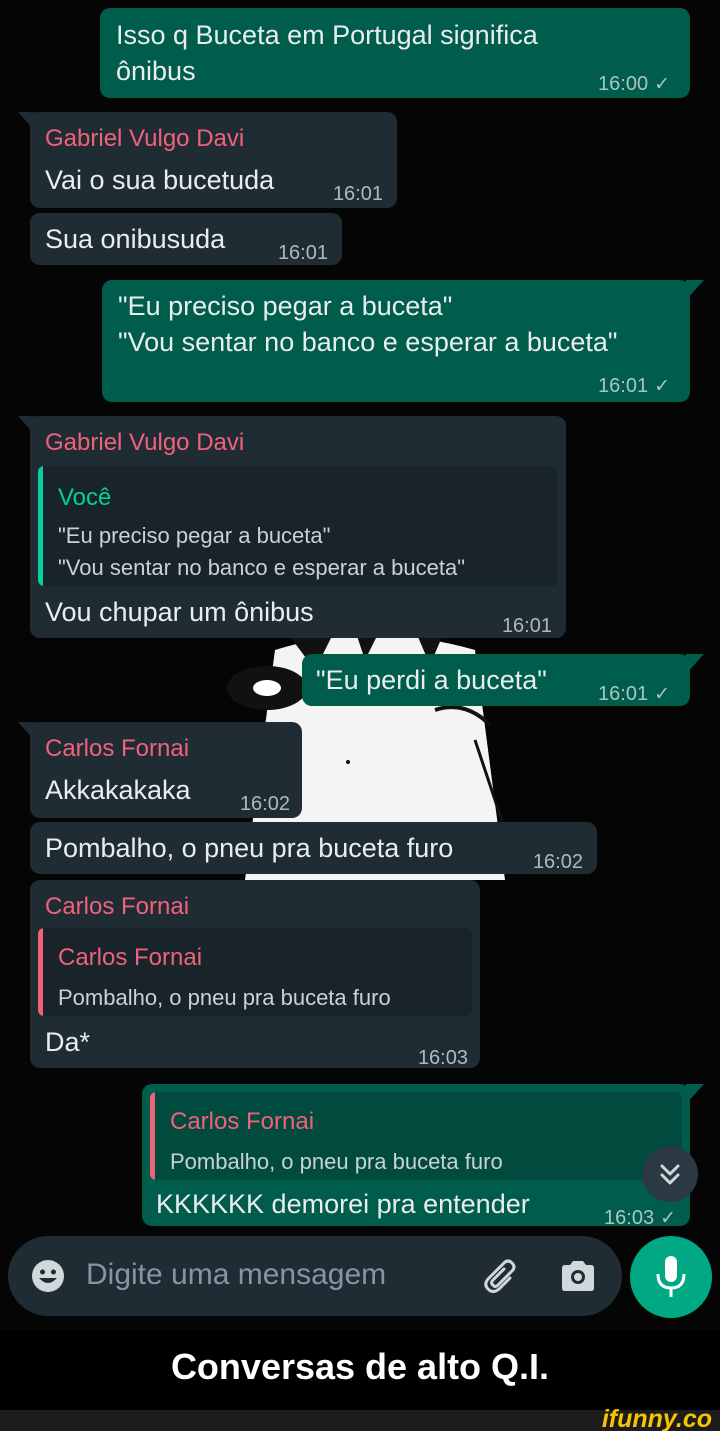 This screenshot has width=720, height=1431. I want to click on message-time: 16:00 ✓, so click(634, 84).